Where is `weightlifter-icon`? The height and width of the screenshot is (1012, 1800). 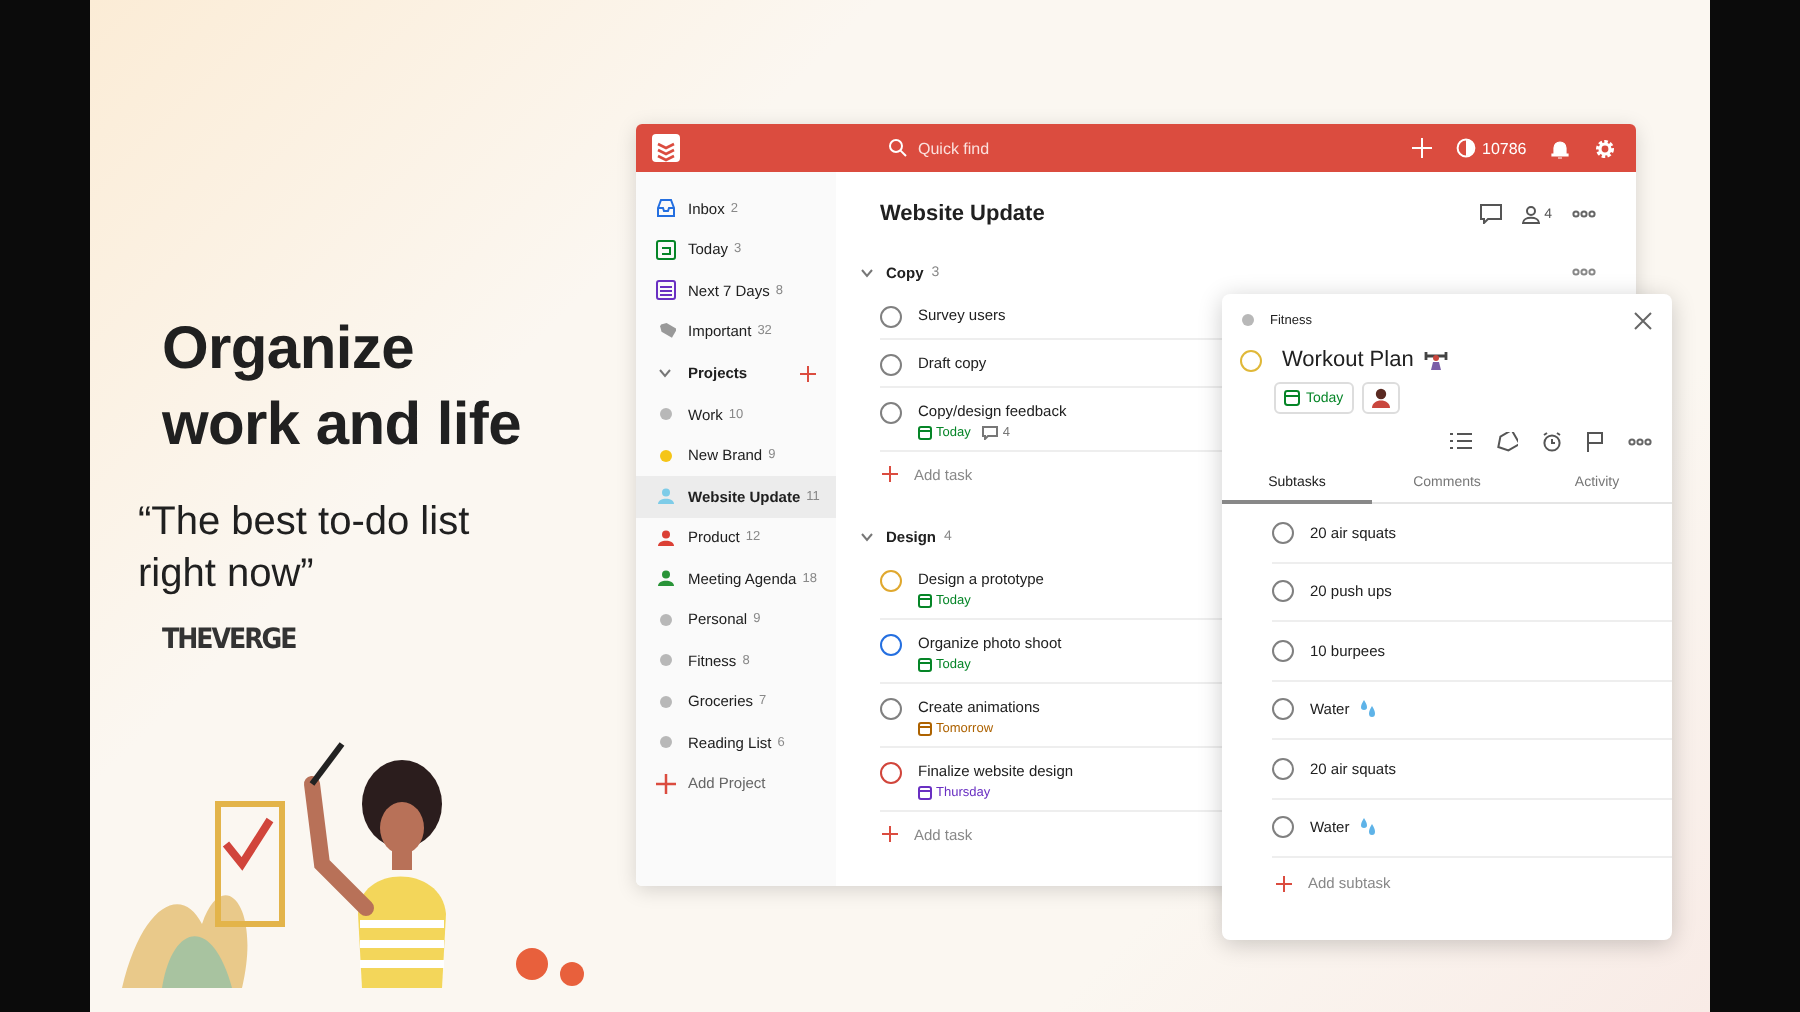 weightlifter-icon is located at coordinates (1435, 360).